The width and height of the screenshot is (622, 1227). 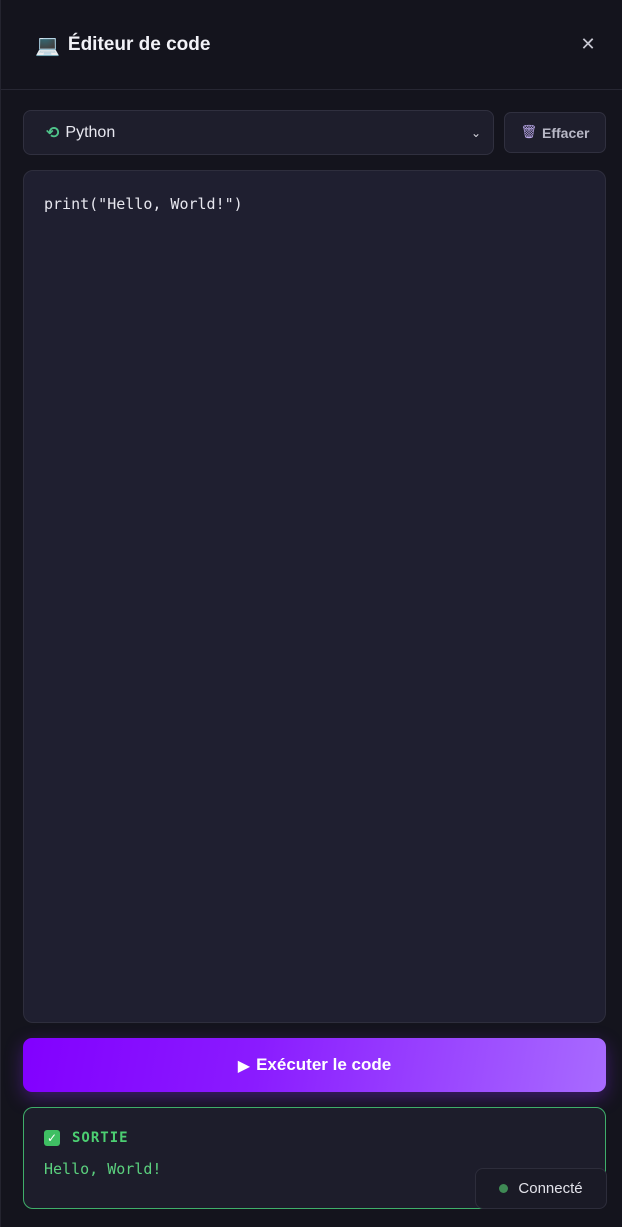 What do you see at coordinates (475, 132) in the screenshot?
I see `chevron-down-icon: ⌄` at bounding box center [475, 132].